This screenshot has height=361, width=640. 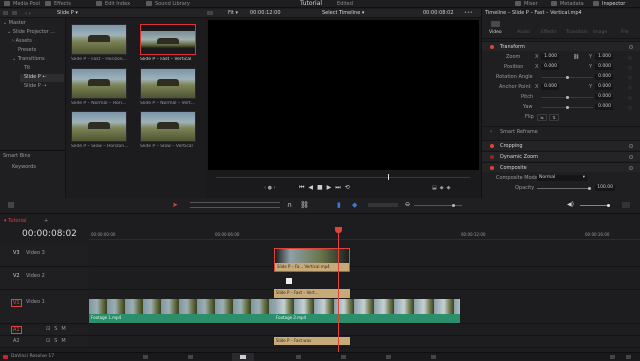 What do you see at coordinates (44, 330) in the screenshot?
I see `track-header-a1: A1 ⊡SM` at bounding box center [44, 330].